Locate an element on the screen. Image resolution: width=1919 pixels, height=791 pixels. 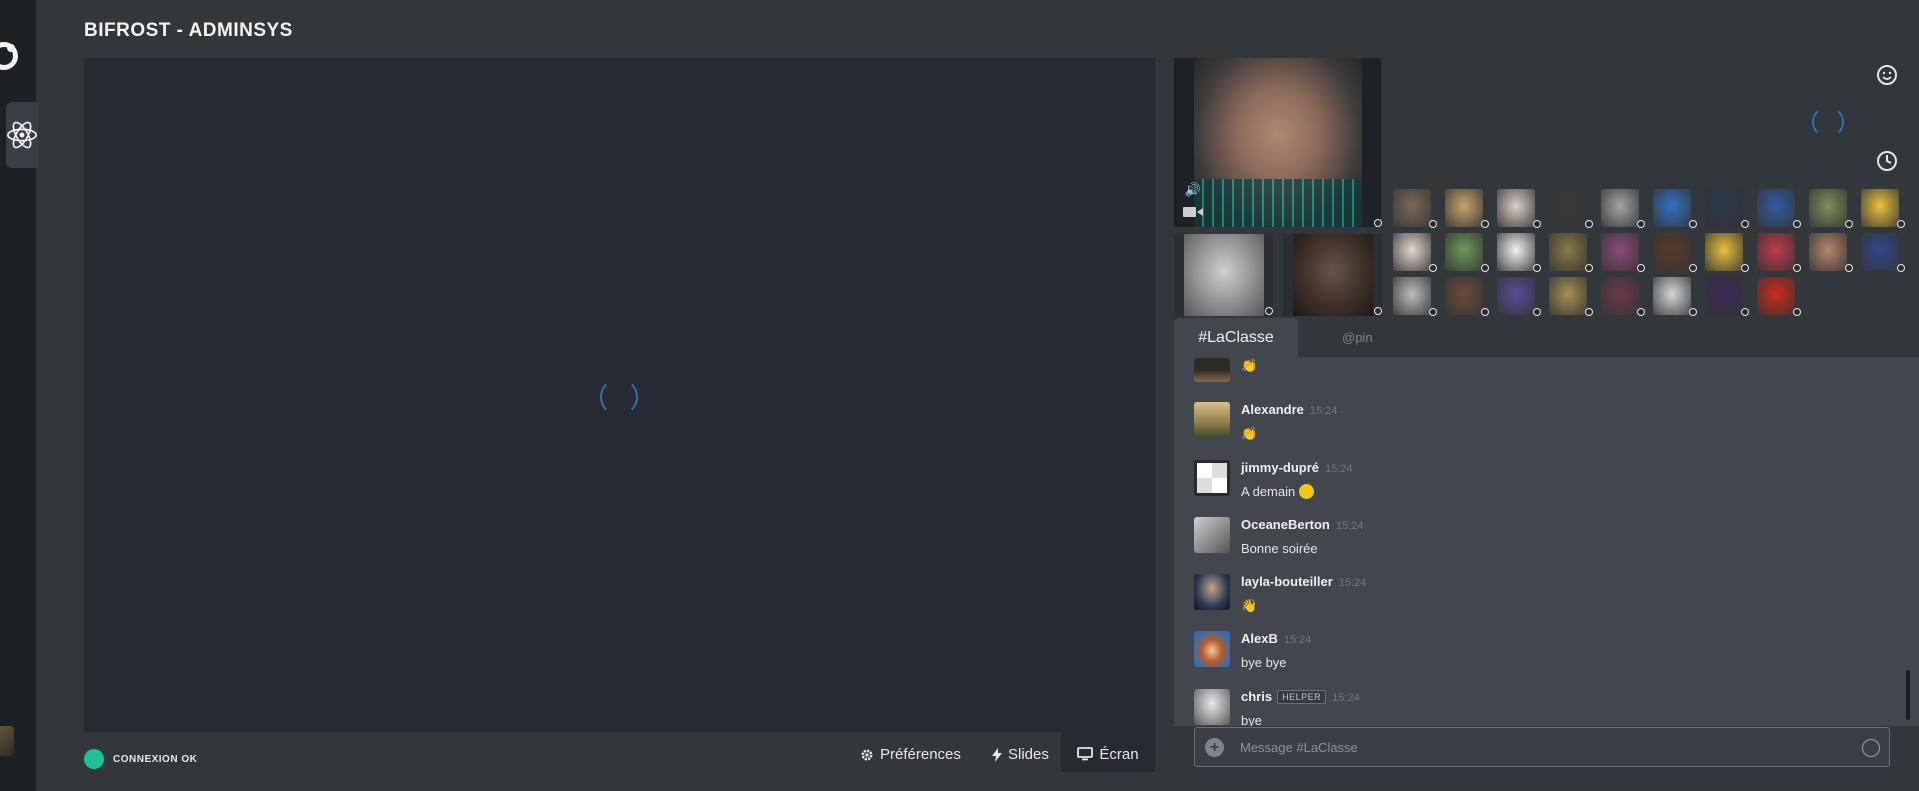
message-text: bye bye is located at coordinates (1264, 662).